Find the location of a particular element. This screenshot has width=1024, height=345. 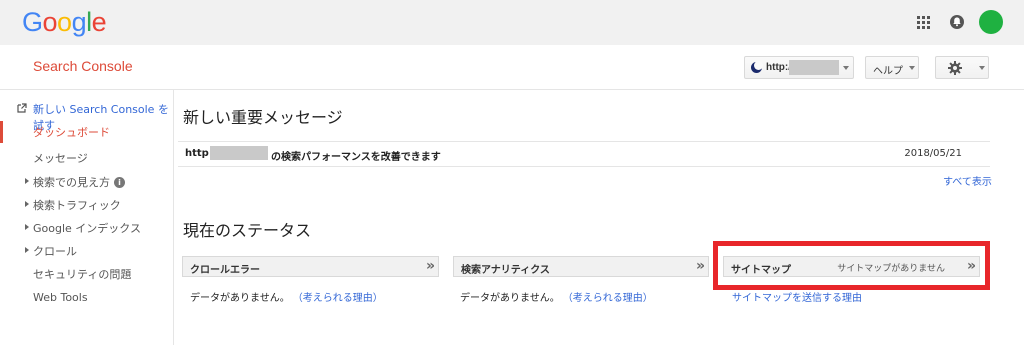

active-indicator is located at coordinates (1, 132).